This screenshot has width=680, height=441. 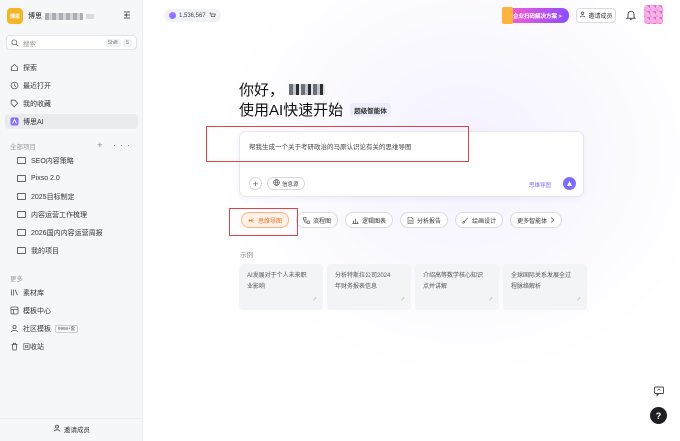 What do you see at coordinates (71, 42) in the screenshot?
I see `search-input: 搜索 Shift S` at bounding box center [71, 42].